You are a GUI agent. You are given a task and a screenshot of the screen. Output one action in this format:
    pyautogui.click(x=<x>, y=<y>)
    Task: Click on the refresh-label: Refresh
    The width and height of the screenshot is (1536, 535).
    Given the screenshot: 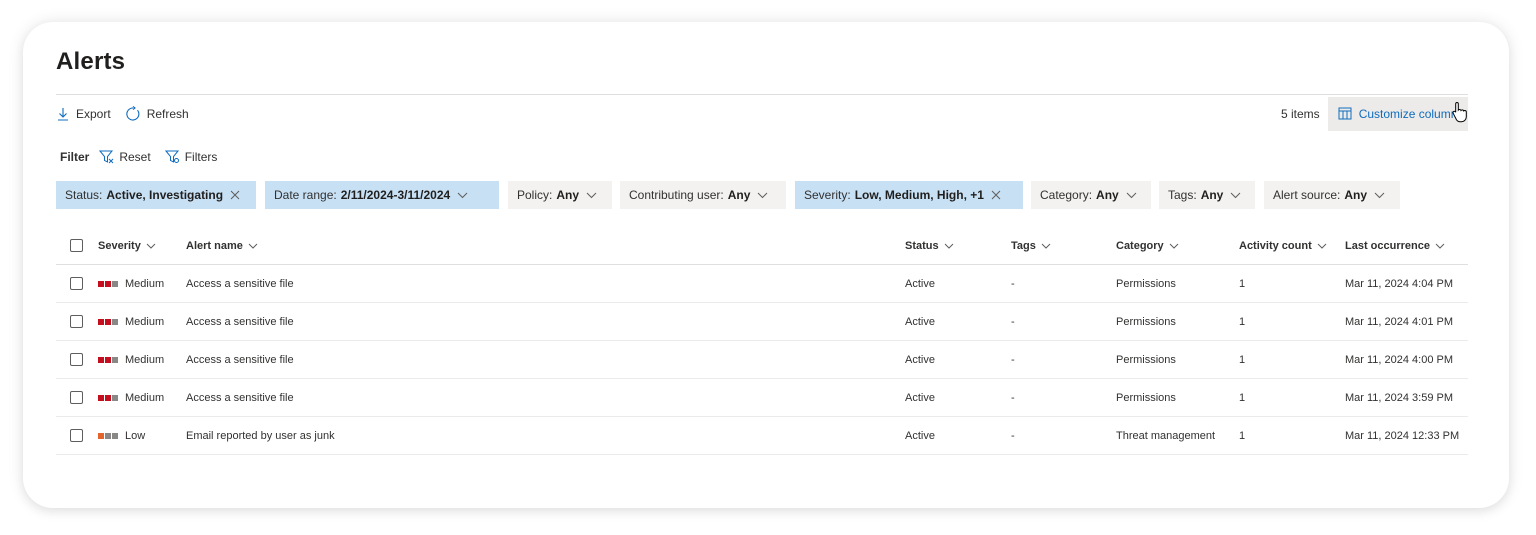 What is the action you would take?
    pyautogui.click(x=167, y=114)
    